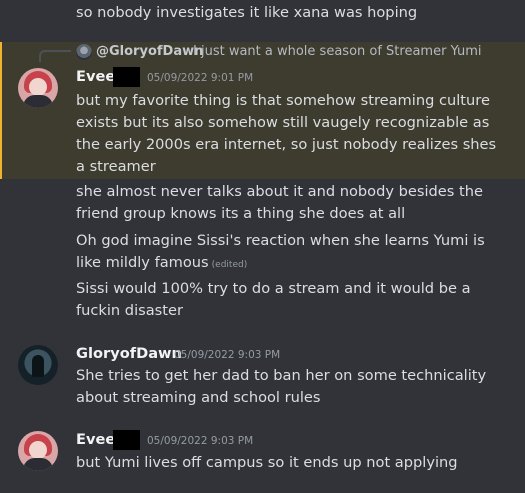 The image size is (525, 493). I want to click on message-timestamp: 05/09/2022 9:01 PM, so click(200, 78).